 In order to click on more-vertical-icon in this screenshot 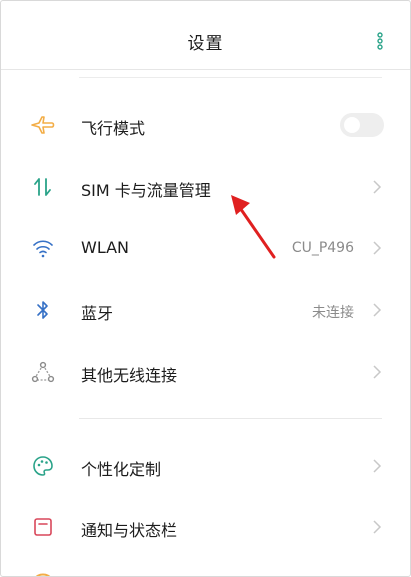, I will do `click(380, 41)`.